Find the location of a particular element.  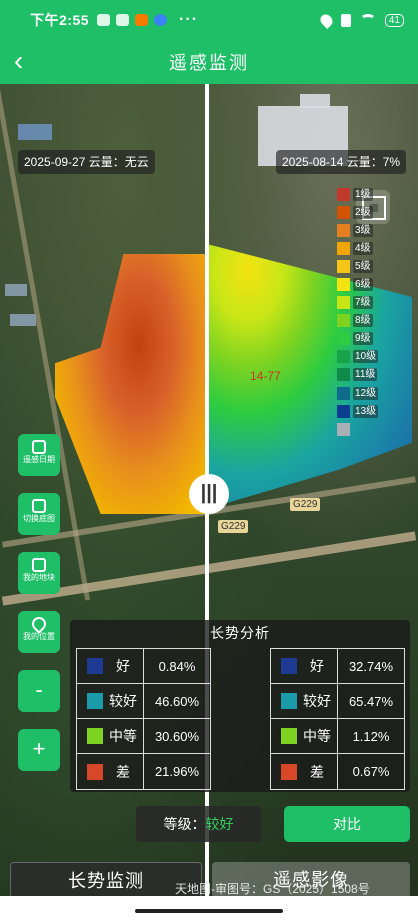

grade-percentage: 46.60% is located at coordinates (176, 701).